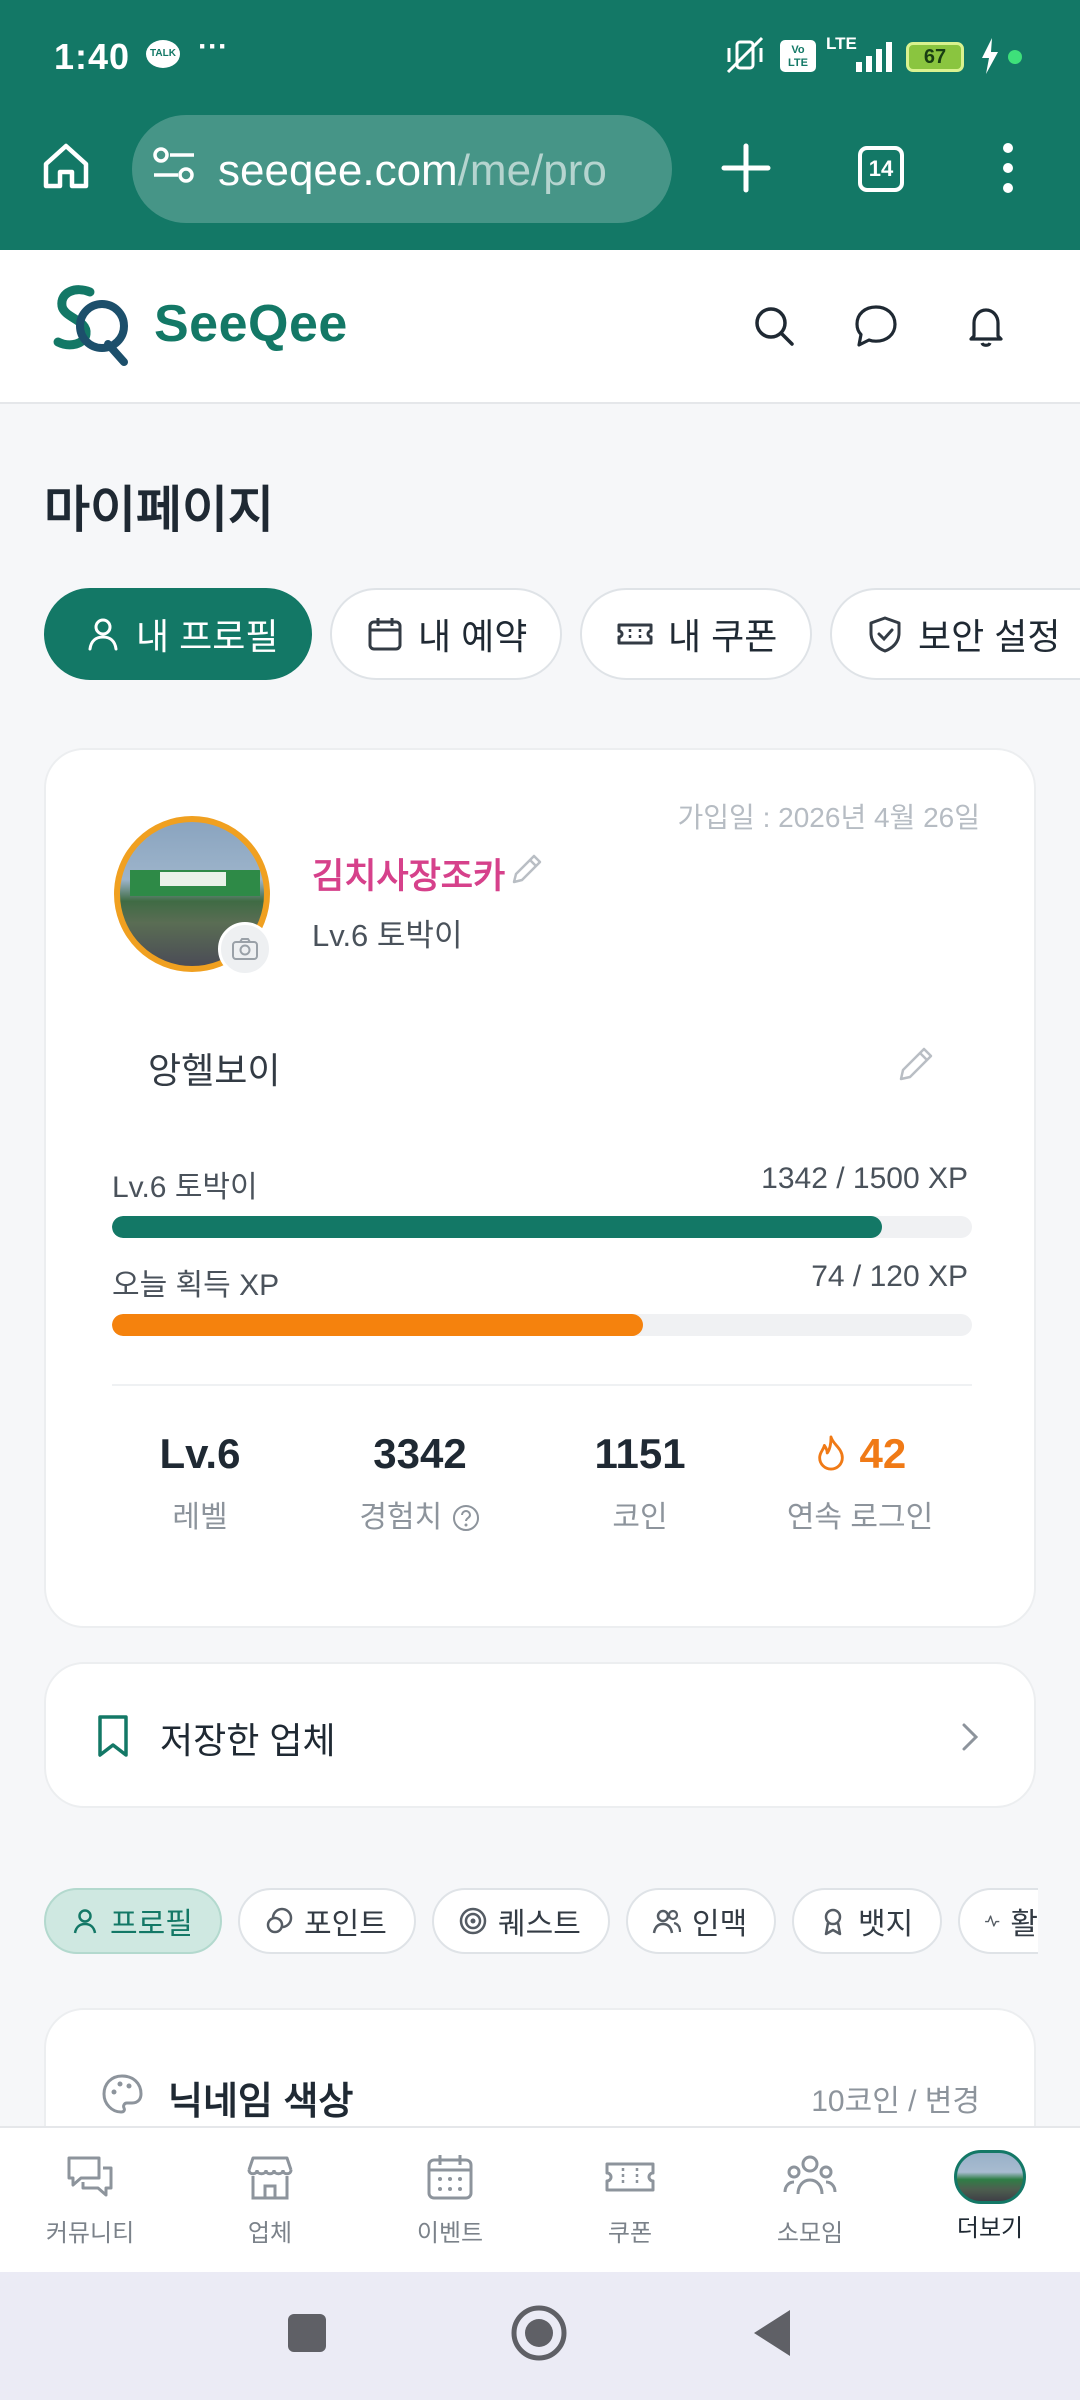  Describe the element at coordinates (196, 1285) in the screenshot. I see `daily-xp-label: 오늘 획득 XP` at that location.